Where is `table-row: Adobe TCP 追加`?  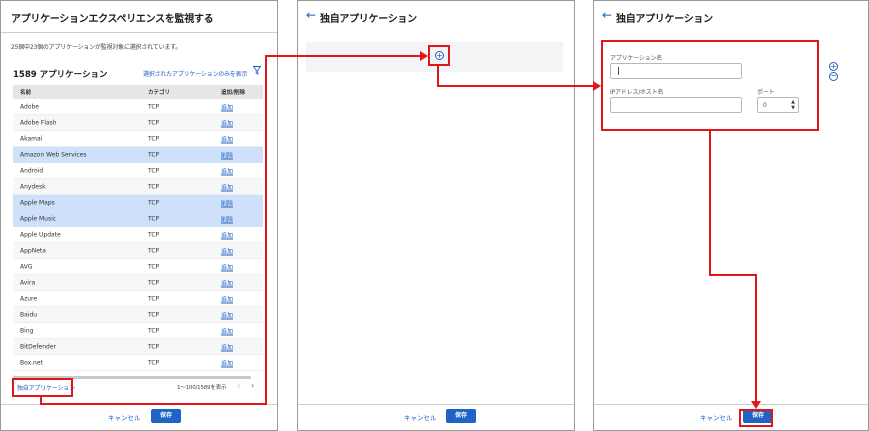
table-row: Adobe TCP 追加 is located at coordinates (138, 107).